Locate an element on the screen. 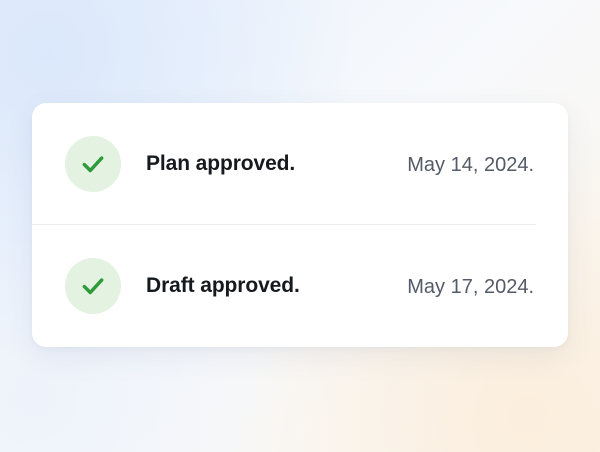 This screenshot has height=452, width=600. approval-date: May 14, 2024. is located at coordinates (470, 165).